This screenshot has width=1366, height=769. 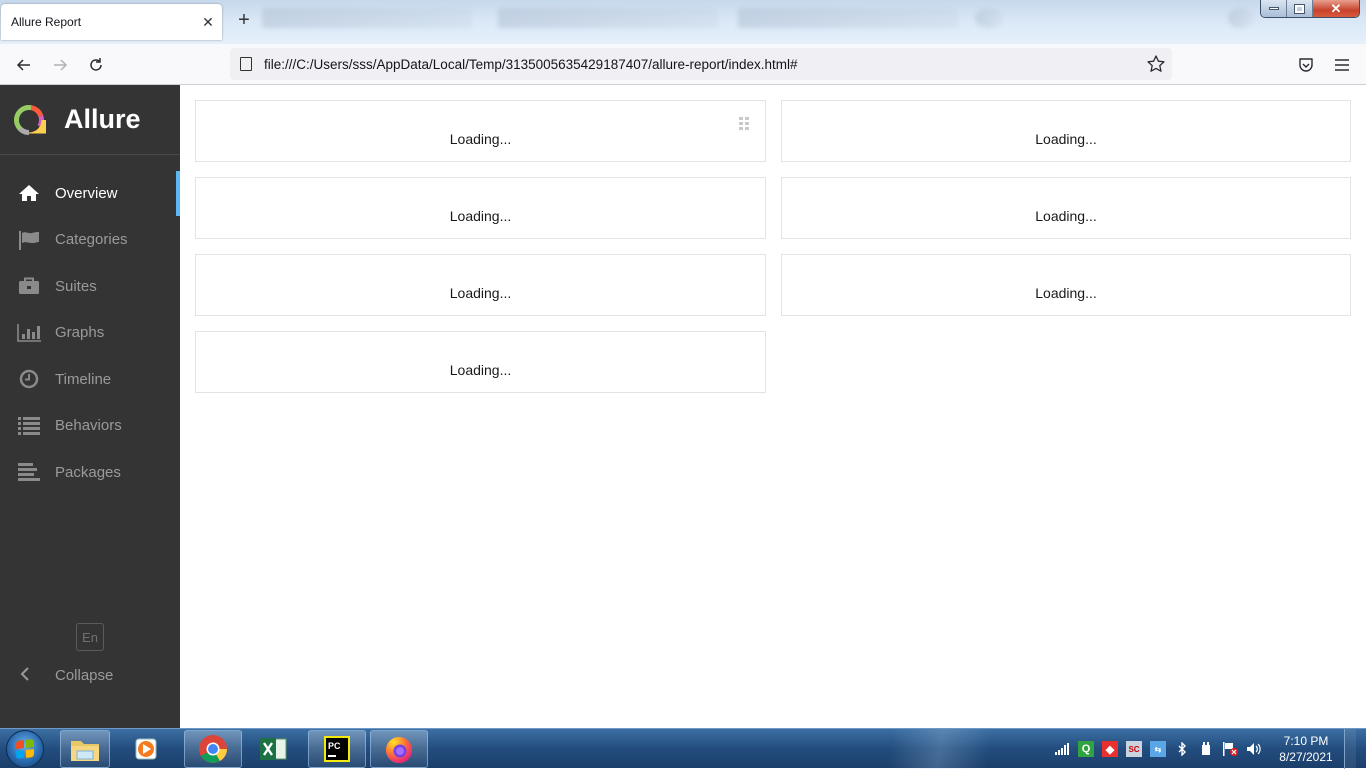 I want to click on sidebar-item-overview: Overview, so click(x=90, y=193).